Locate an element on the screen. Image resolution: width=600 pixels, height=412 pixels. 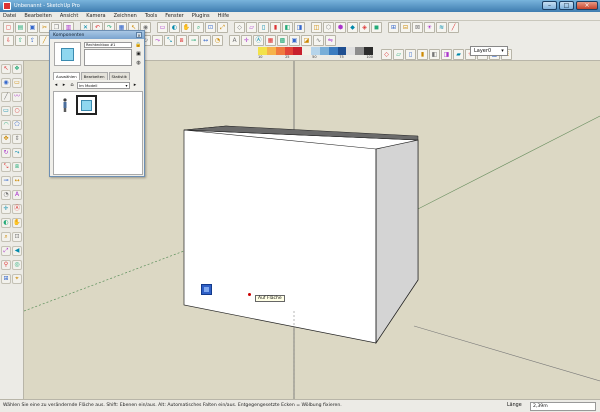
iso-view-icon: ◇ is located at coordinates (386, 54).